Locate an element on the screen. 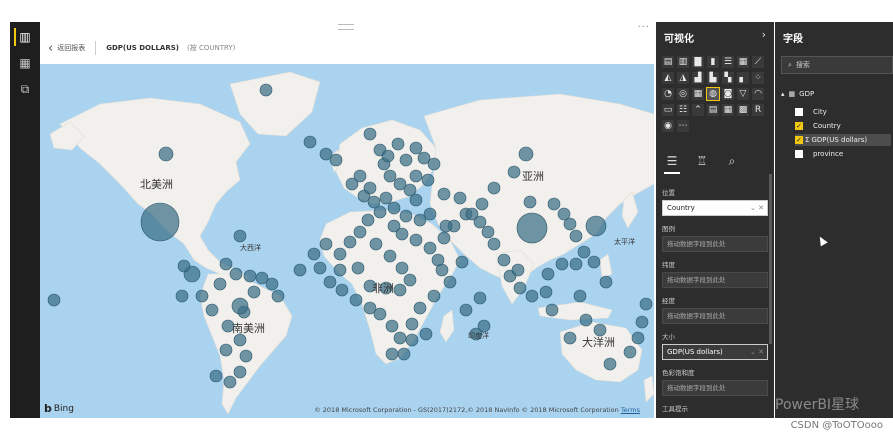 The width and height of the screenshot is (893, 440). well-field: Country ⌄ ✕ is located at coordinates (715, 208).